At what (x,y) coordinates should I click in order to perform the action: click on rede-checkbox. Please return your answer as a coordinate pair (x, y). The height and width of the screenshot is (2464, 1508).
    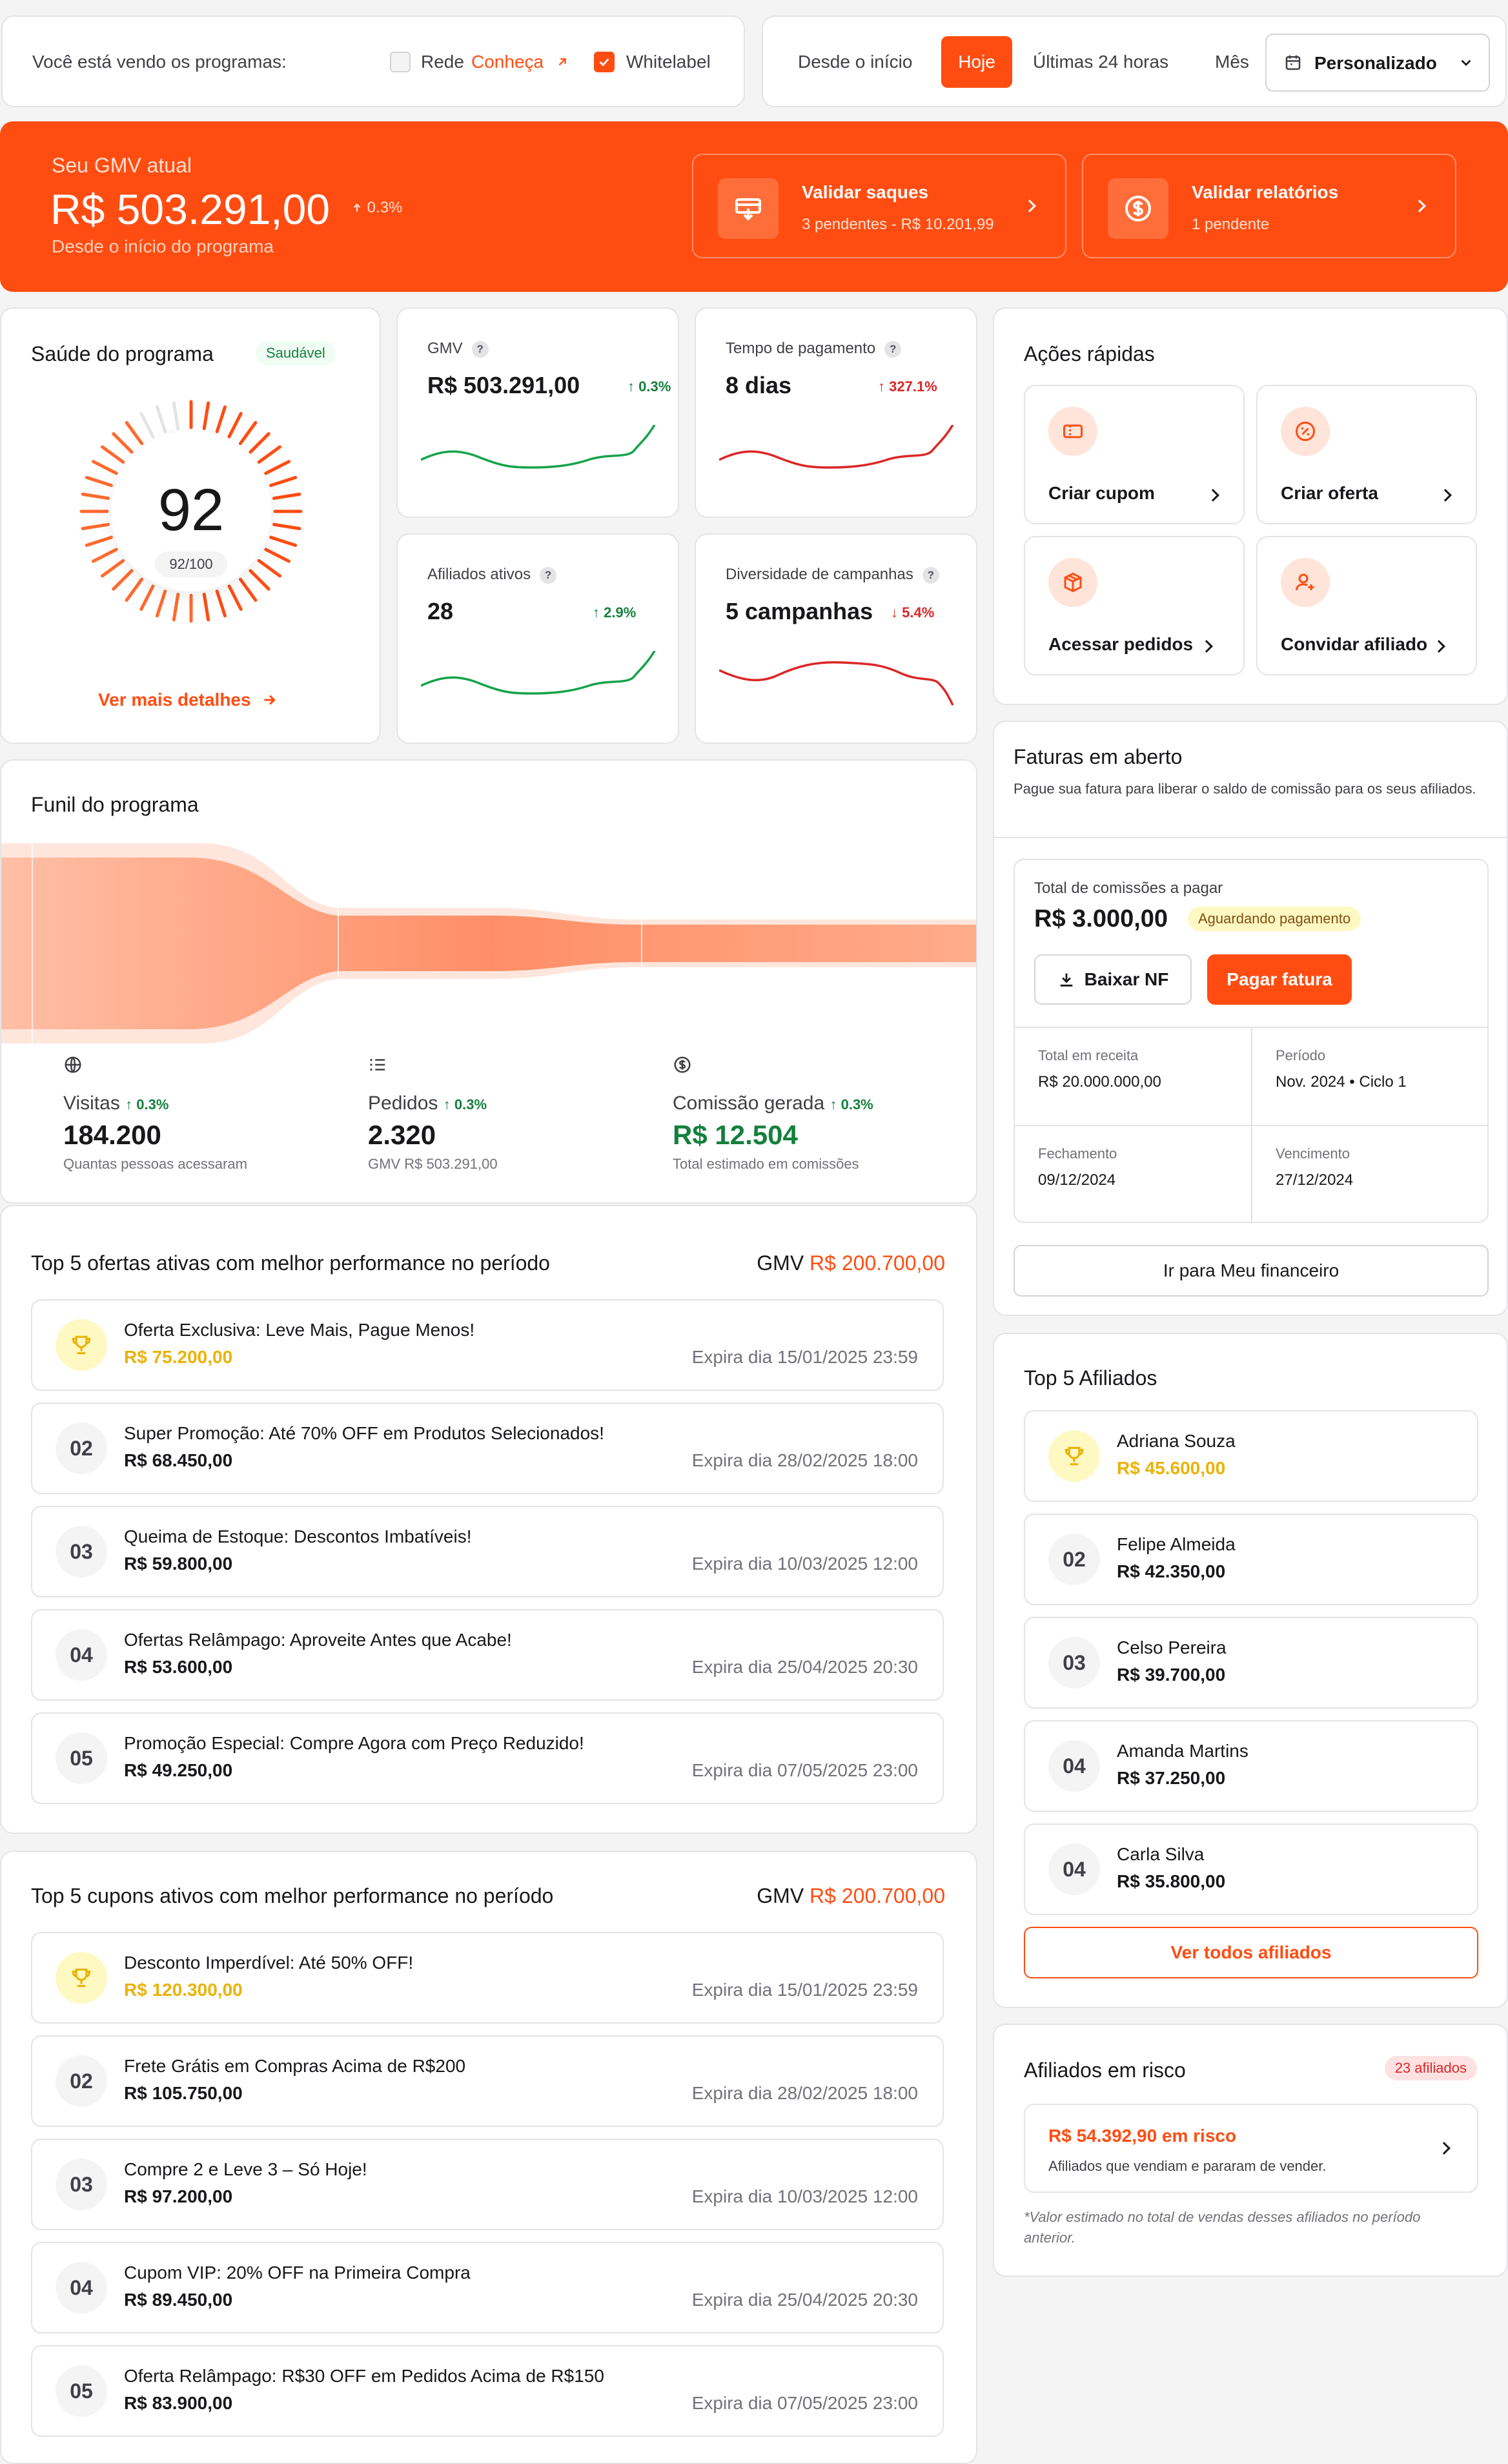
    Looking at the image, I should click on (400, 62).